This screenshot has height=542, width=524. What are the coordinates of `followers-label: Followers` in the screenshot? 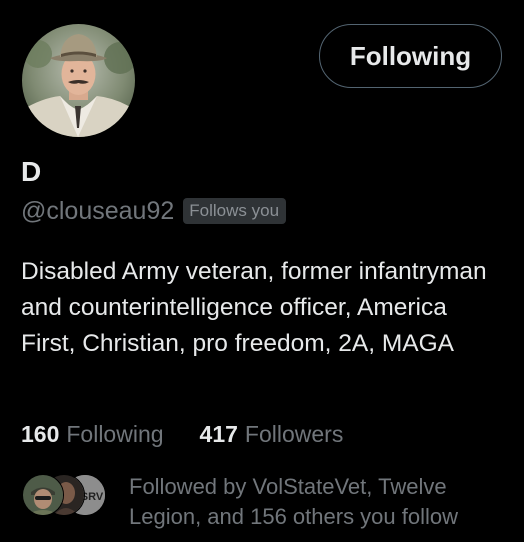 It's located at (294, 434).